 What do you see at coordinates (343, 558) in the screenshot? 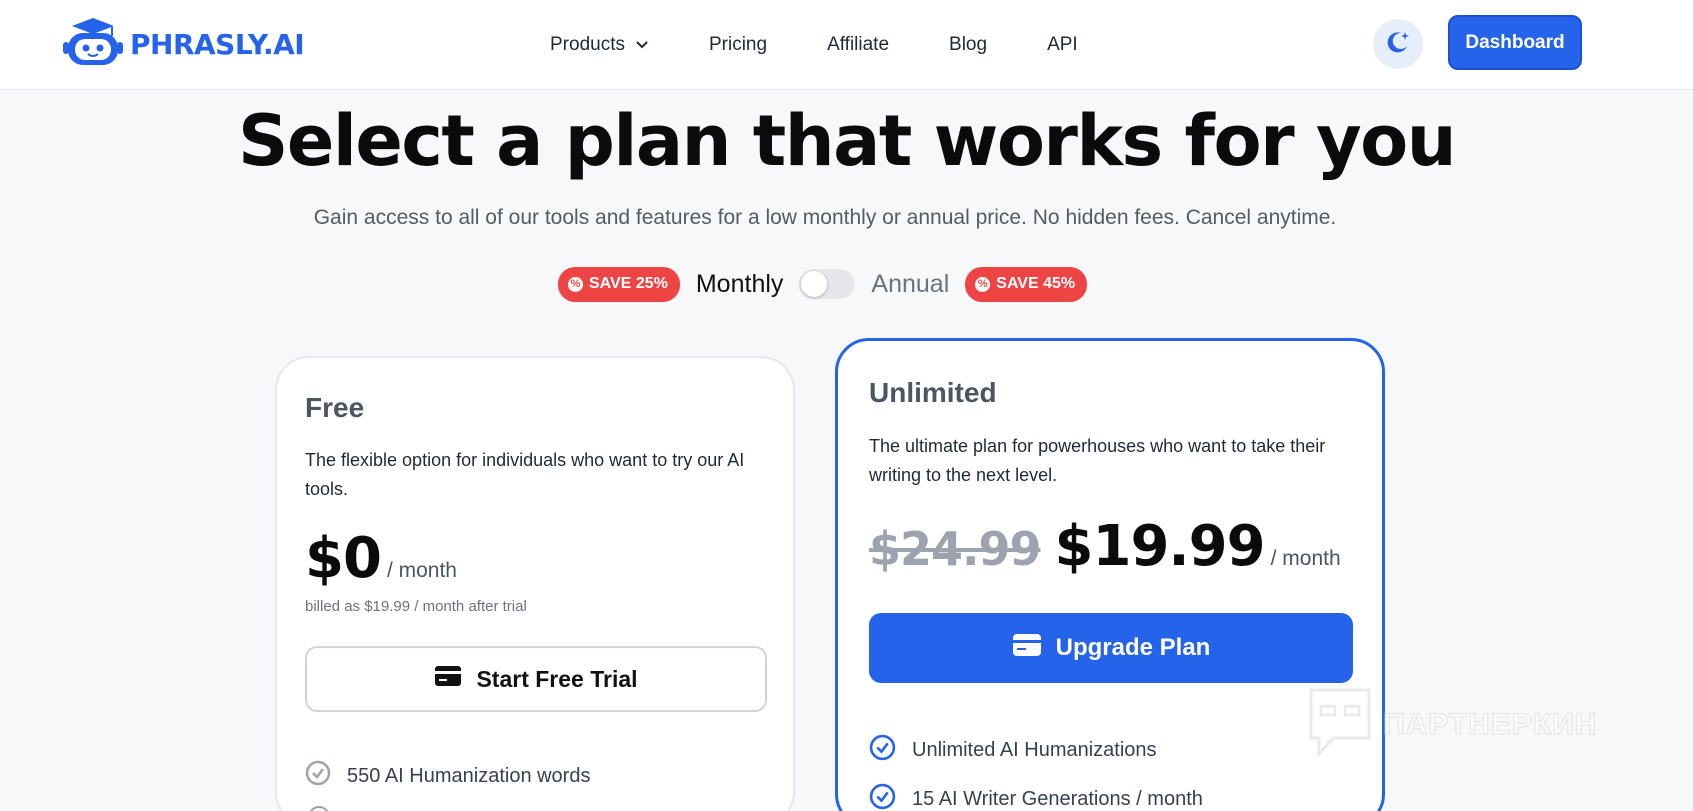
I see `plan-price: $0` at bounding box center [343, 558].